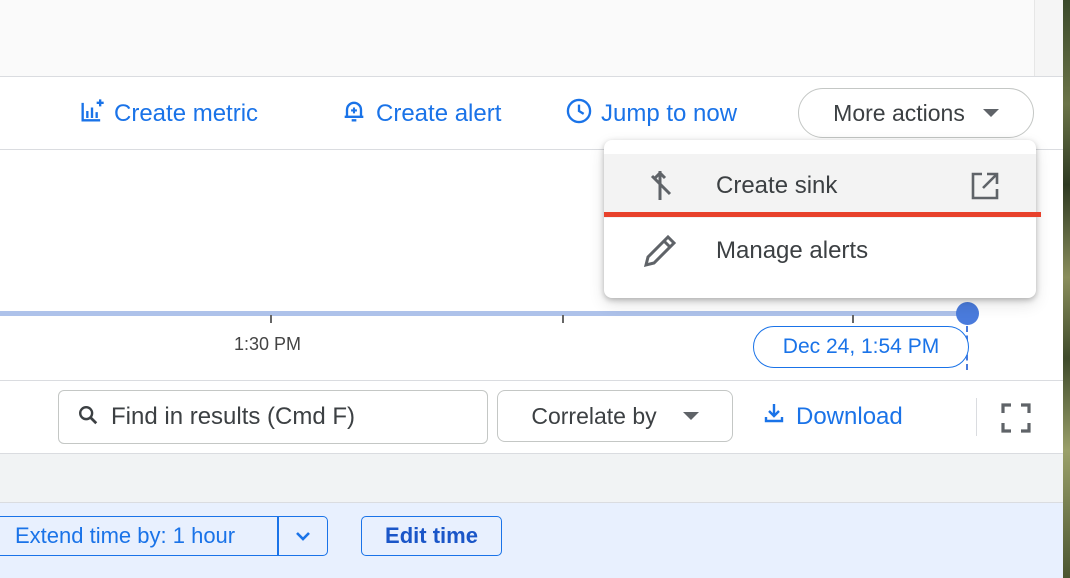  I want to click on timeline-end-handle, so click(967, 313).